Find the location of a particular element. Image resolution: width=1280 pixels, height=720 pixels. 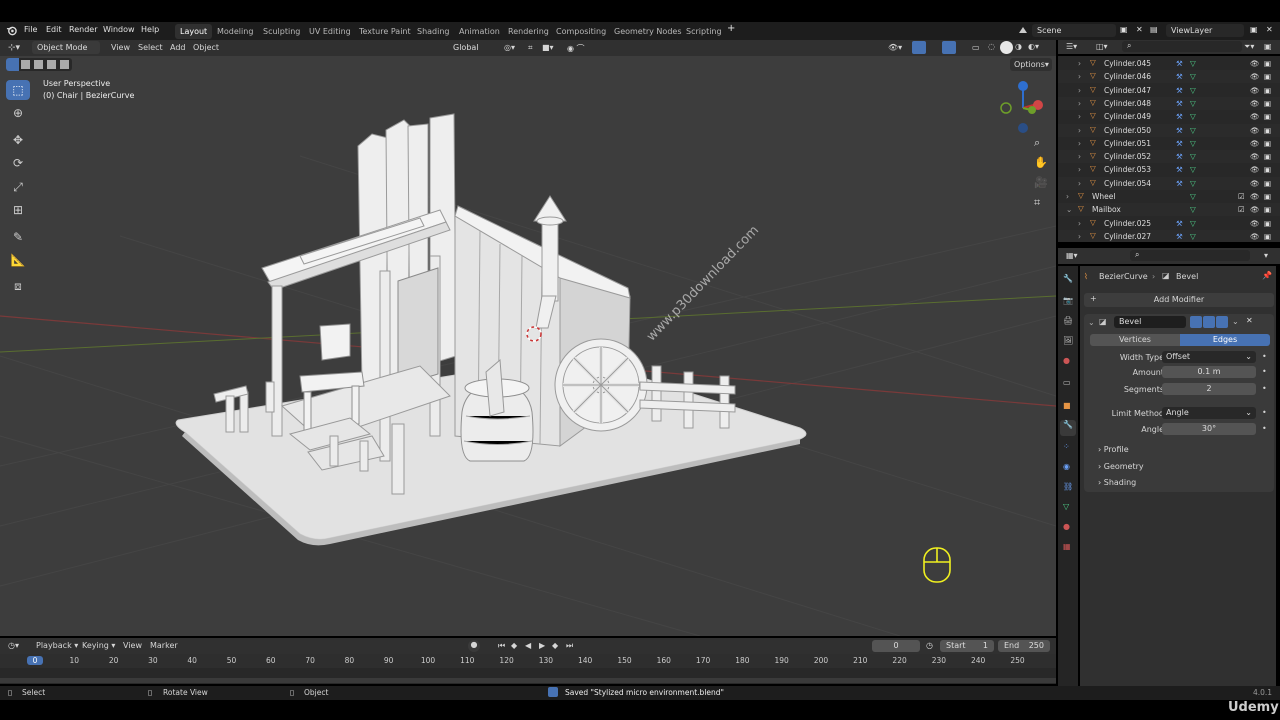

outliner-item: › ▽ Wheel ▽ ☑ 👁 ▣ is located at coordinates (1169, 196).